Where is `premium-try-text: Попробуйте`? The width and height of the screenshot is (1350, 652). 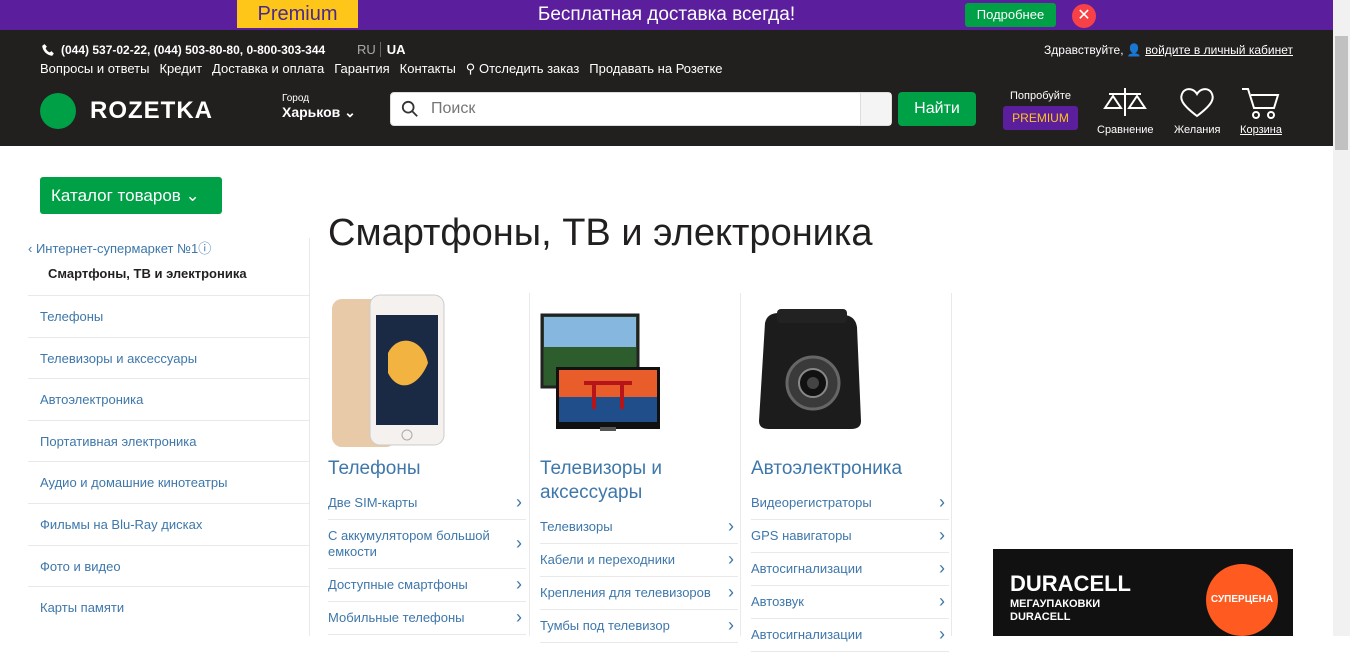
premium-try-text: Попробуйте is located at coordinates (1040, 96).